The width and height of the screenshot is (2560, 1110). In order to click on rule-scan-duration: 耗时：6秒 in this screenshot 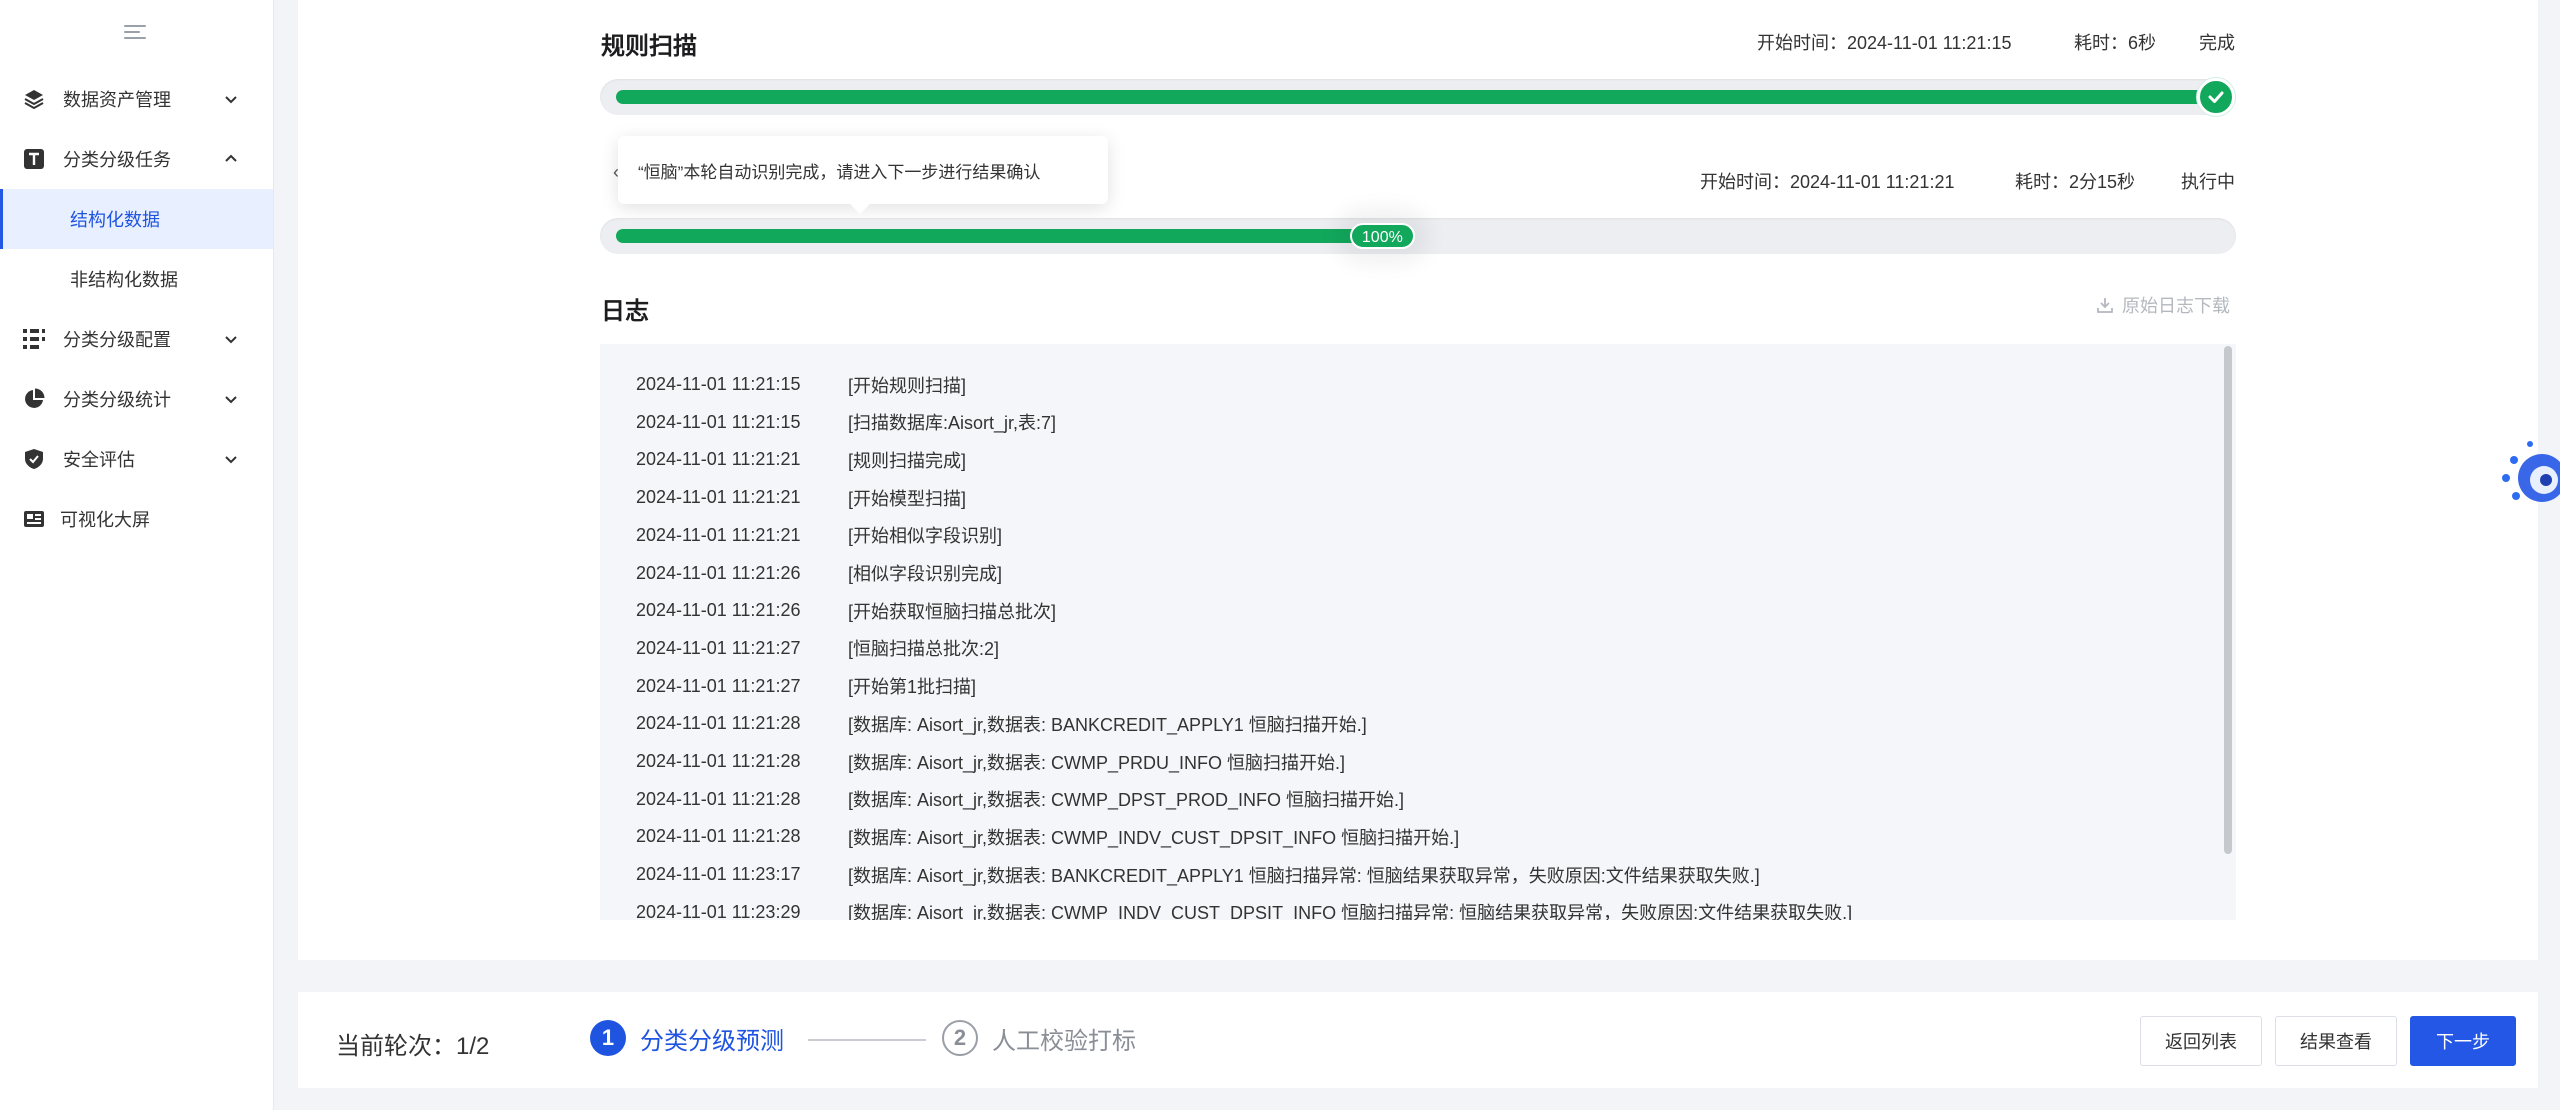, I will do `click(2115, 43)`.